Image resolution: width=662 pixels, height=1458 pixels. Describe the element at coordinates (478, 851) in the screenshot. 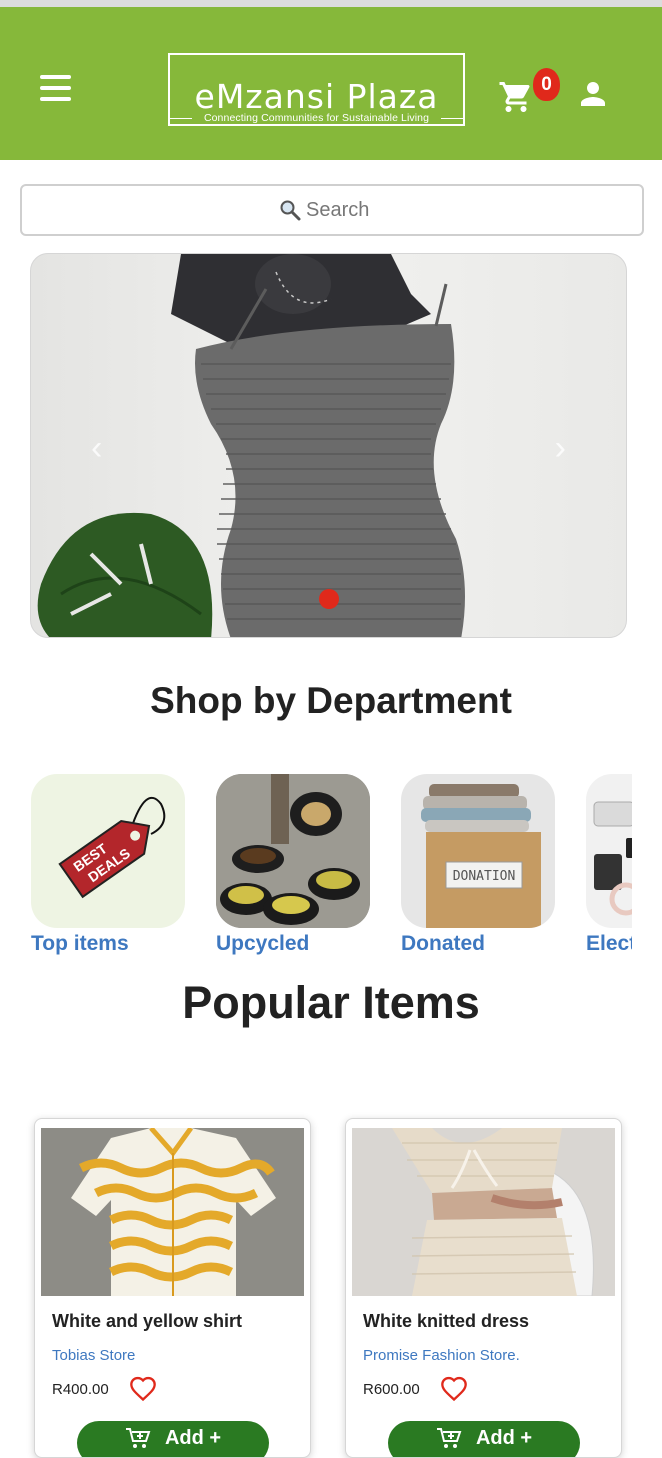

I see `donation-box-image: DONATION` at that location.